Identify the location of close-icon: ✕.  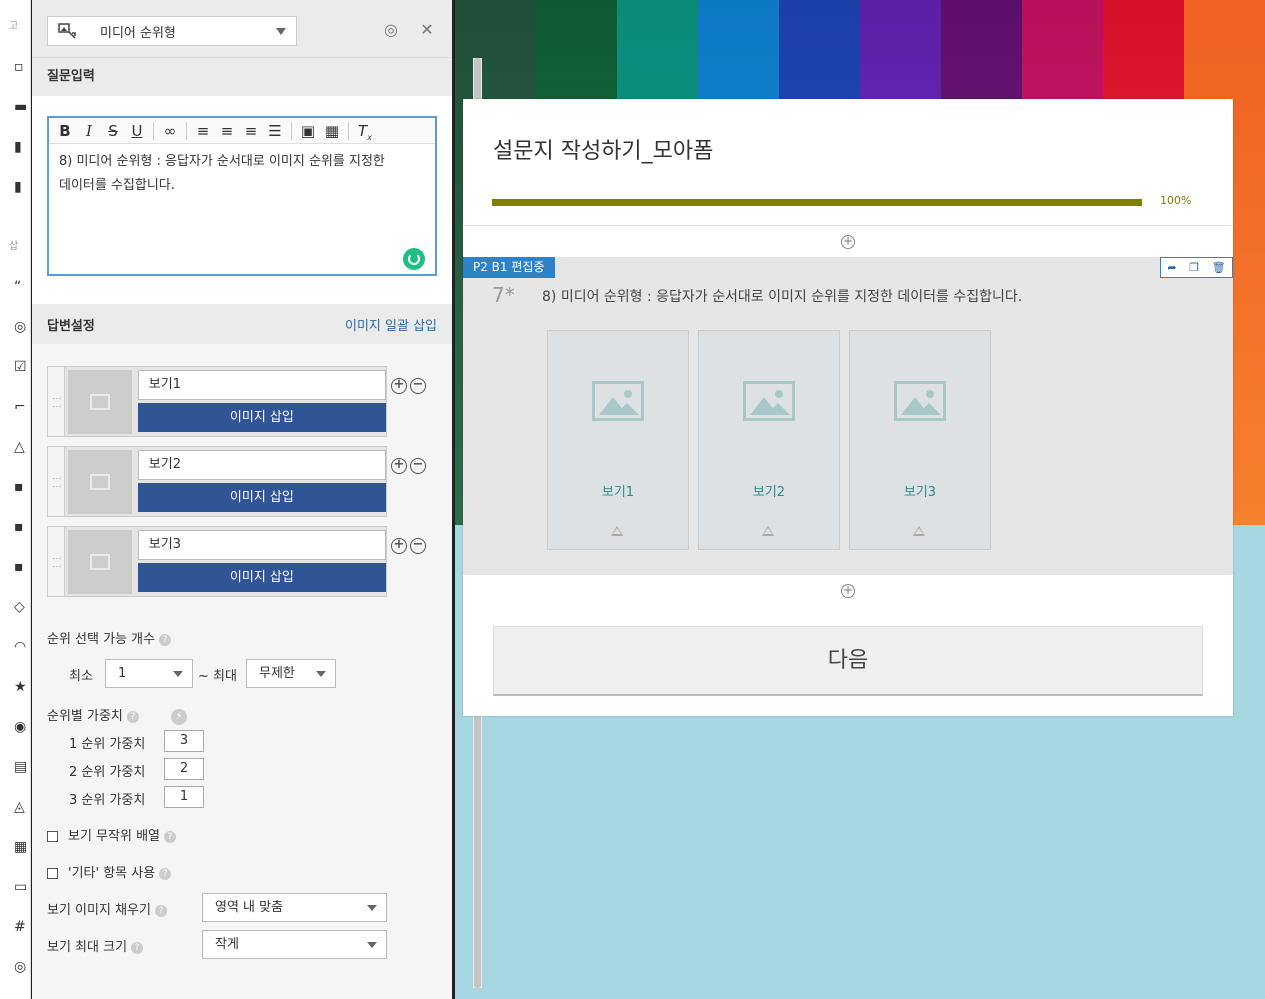
(427, 30).